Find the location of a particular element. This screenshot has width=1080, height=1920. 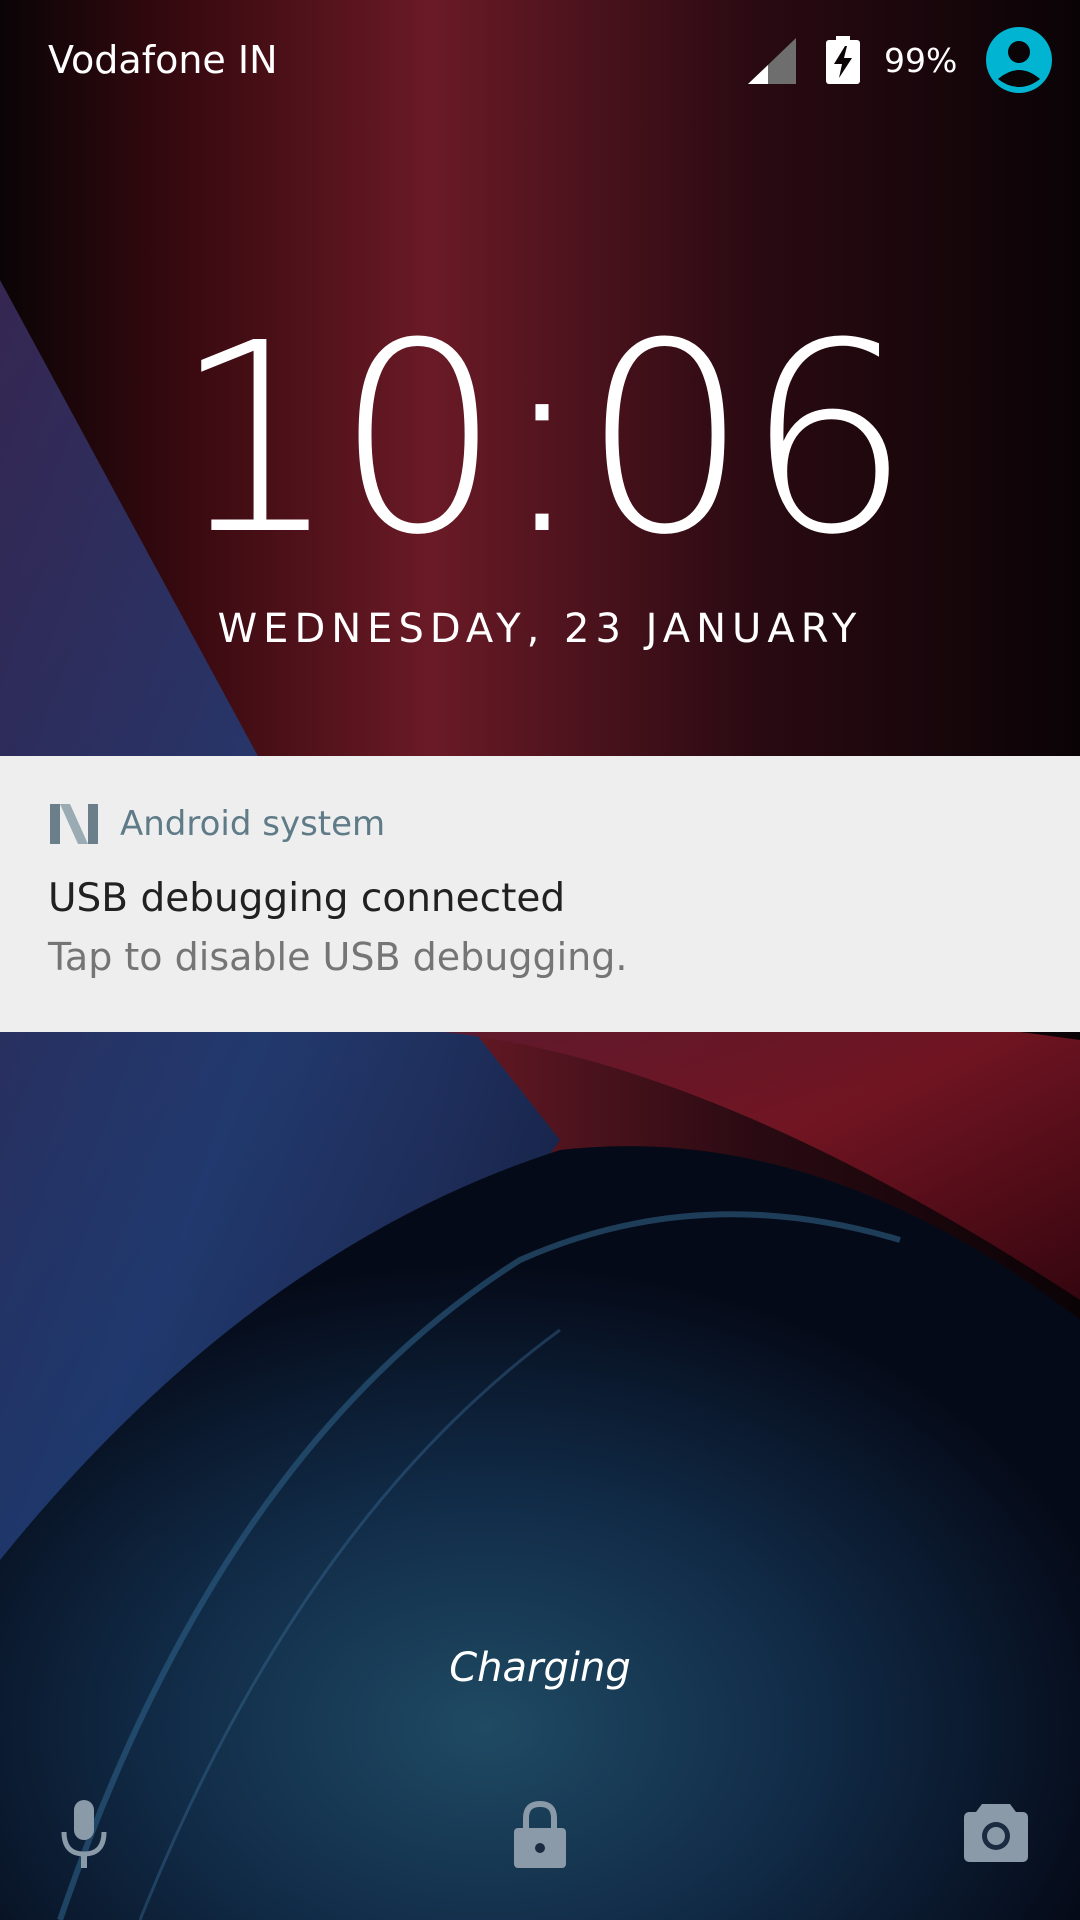

notification-title: USB debugging connected is located at coordinates (307, 898).